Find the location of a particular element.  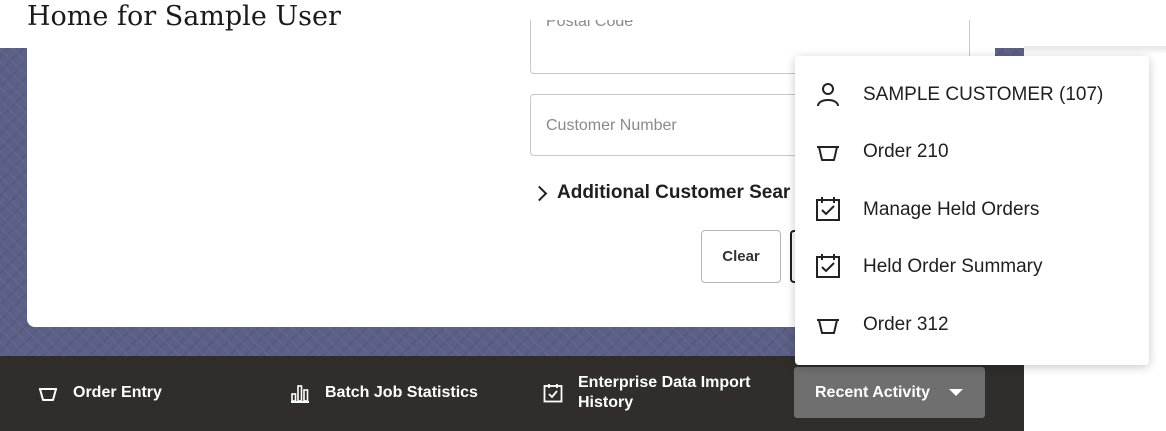

clear-button-label: Clear is located at coordinates (741, 256).